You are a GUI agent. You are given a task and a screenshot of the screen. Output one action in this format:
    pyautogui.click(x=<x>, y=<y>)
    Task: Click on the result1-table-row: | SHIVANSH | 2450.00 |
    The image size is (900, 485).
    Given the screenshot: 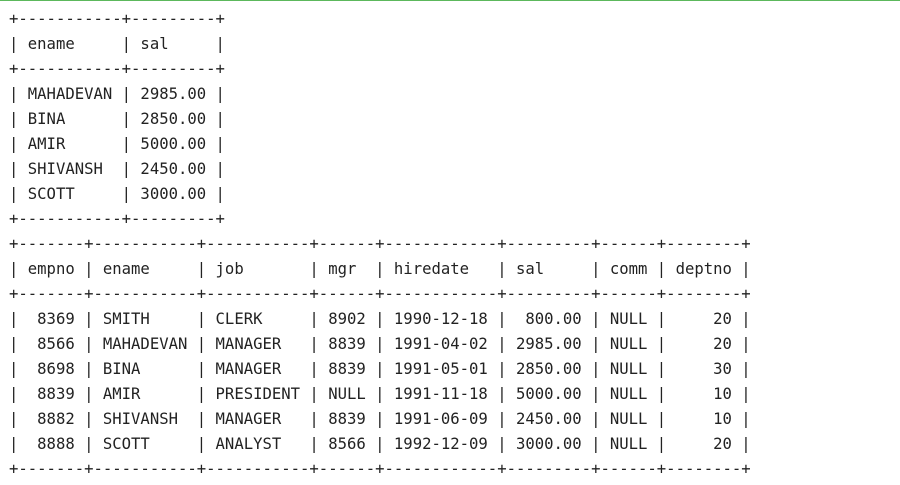 What is the action you would take?
    pyautogui.click(x=117, y=169)
    